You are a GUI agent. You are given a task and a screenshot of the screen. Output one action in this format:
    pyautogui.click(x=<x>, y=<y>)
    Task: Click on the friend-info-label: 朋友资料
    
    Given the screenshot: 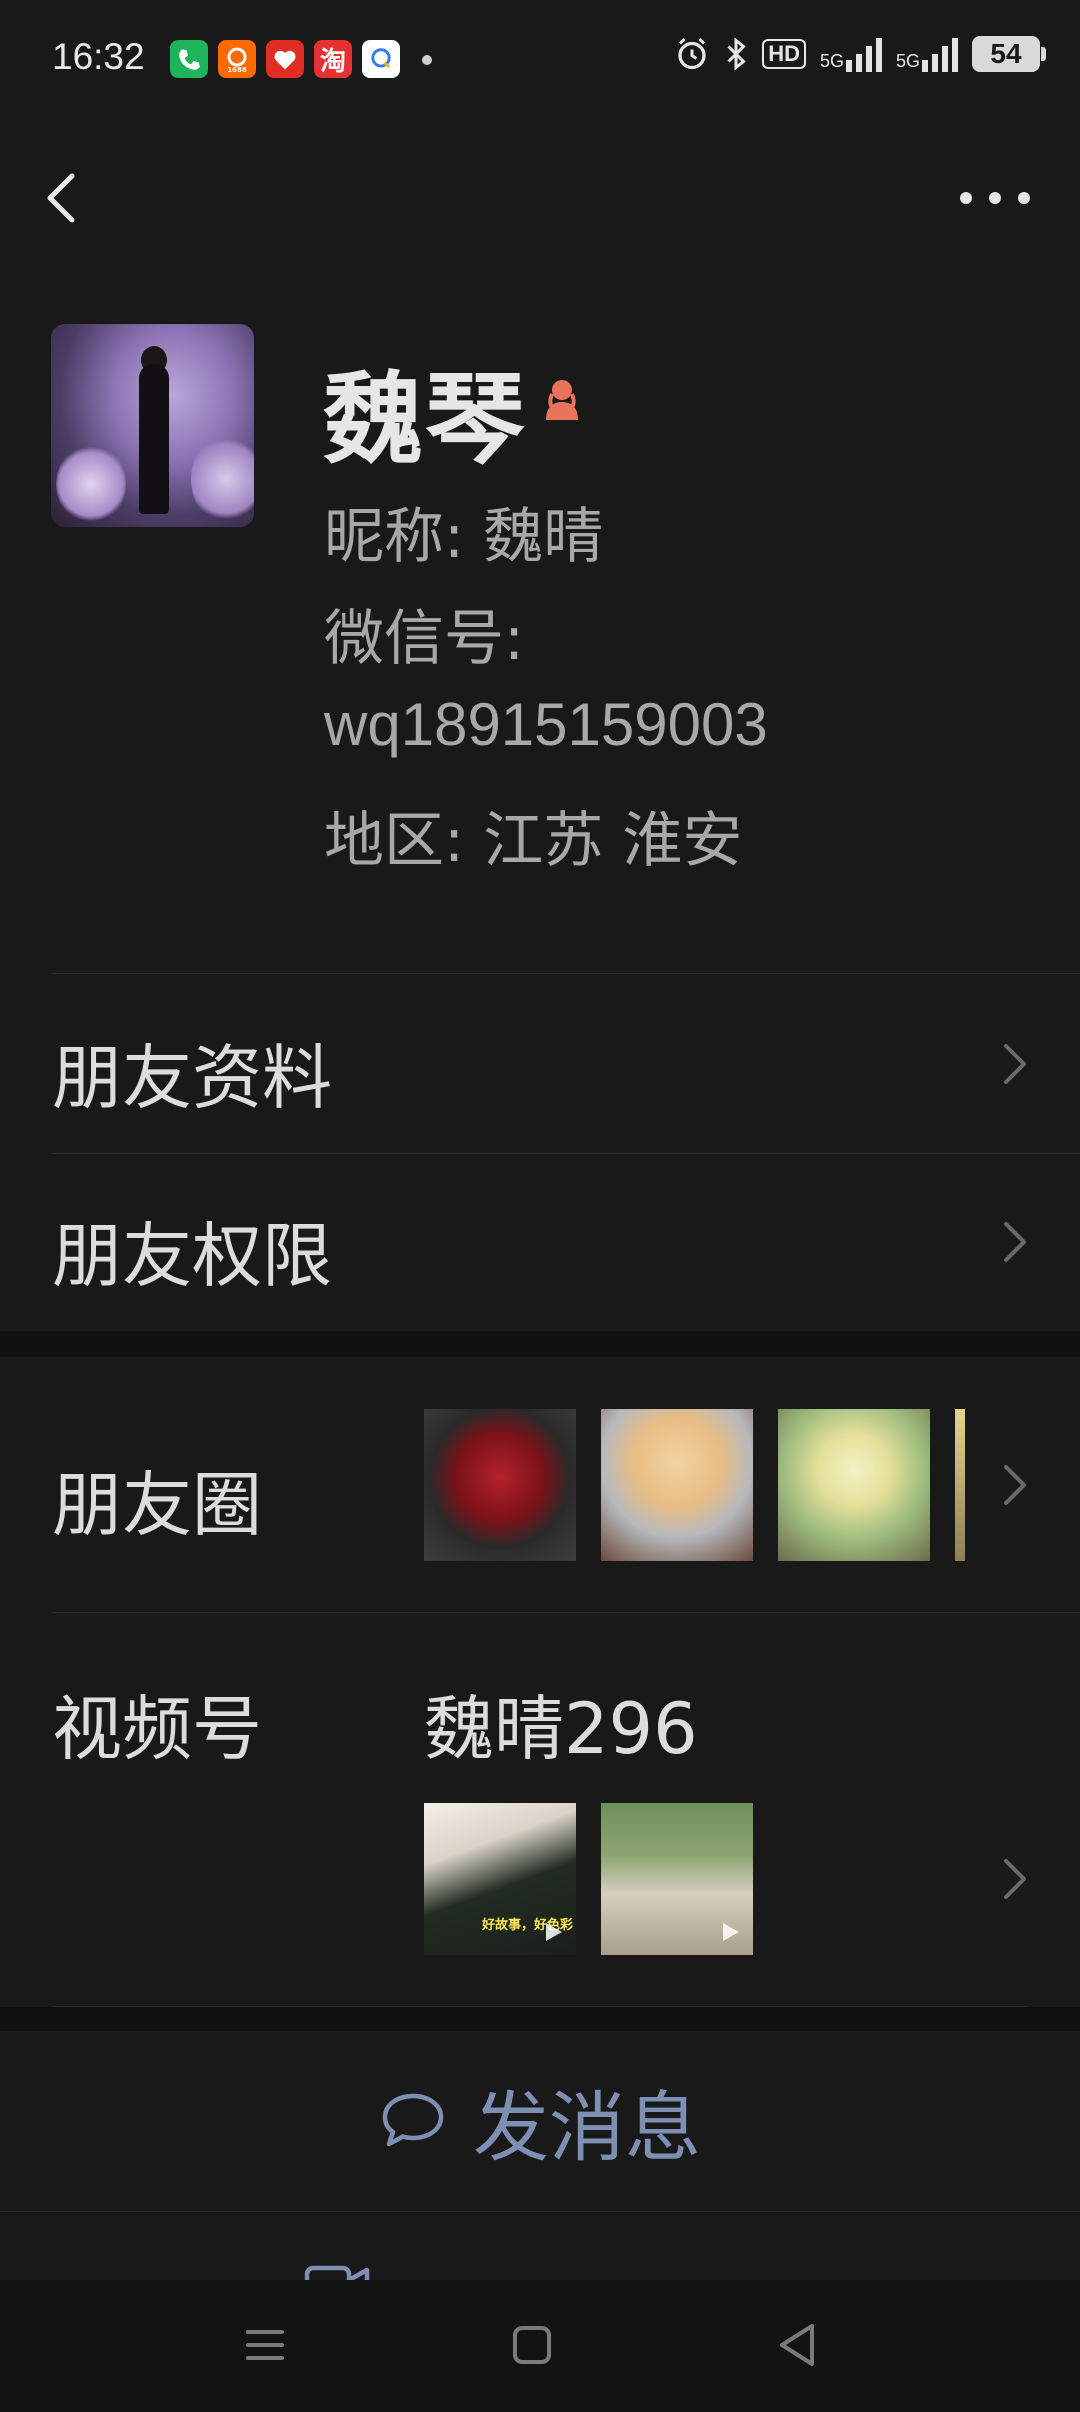 What is the action you would take?
    pyautogui.click(x=192, y=1078)
    